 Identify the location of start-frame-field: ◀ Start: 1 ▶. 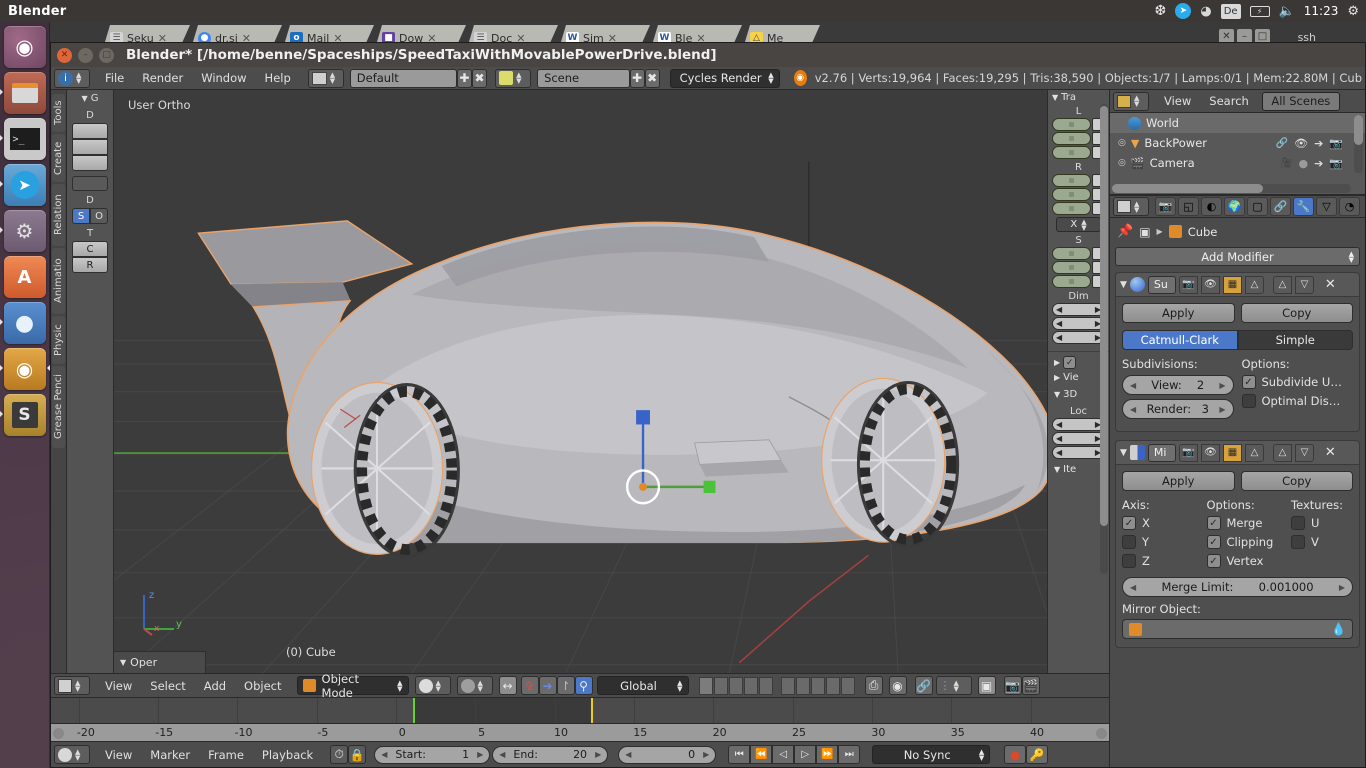
(432, 754).